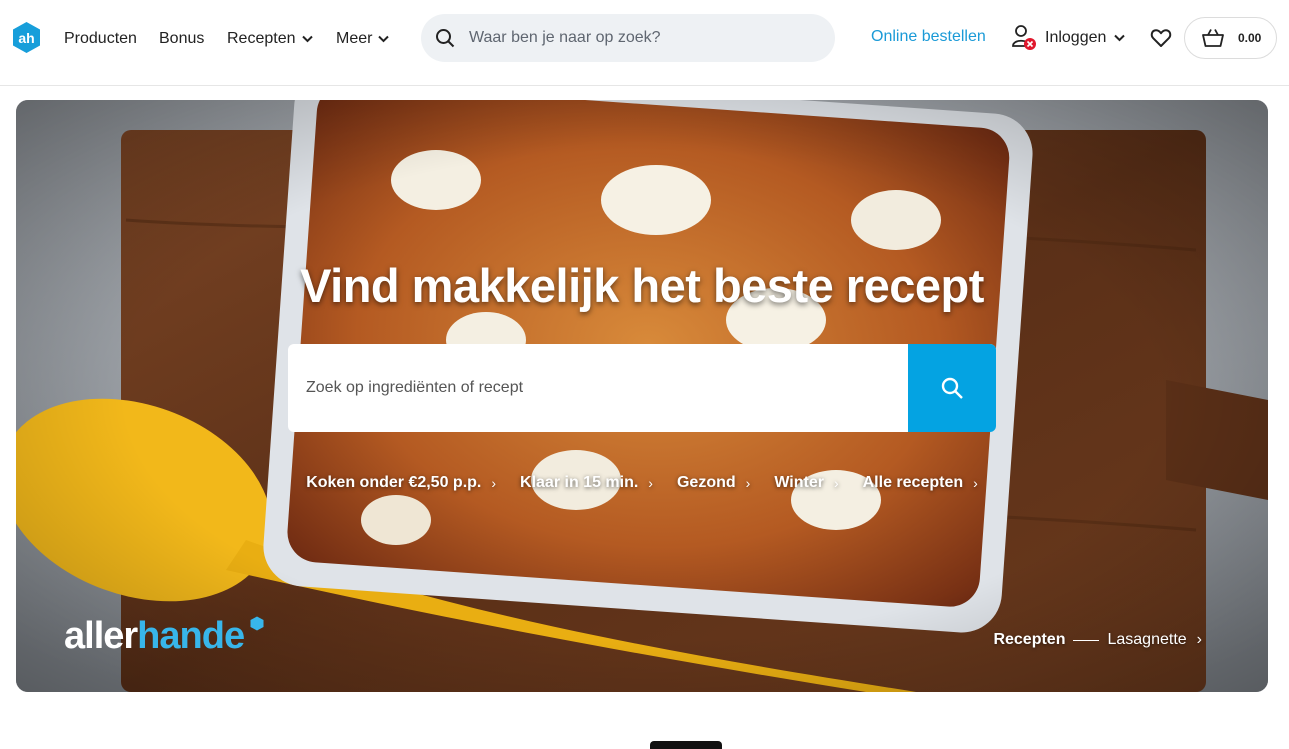 Image resolution: width=1289 pixels, height=749 pixels. I want to click on nav-producten-label: Producten, so click(100, 38).